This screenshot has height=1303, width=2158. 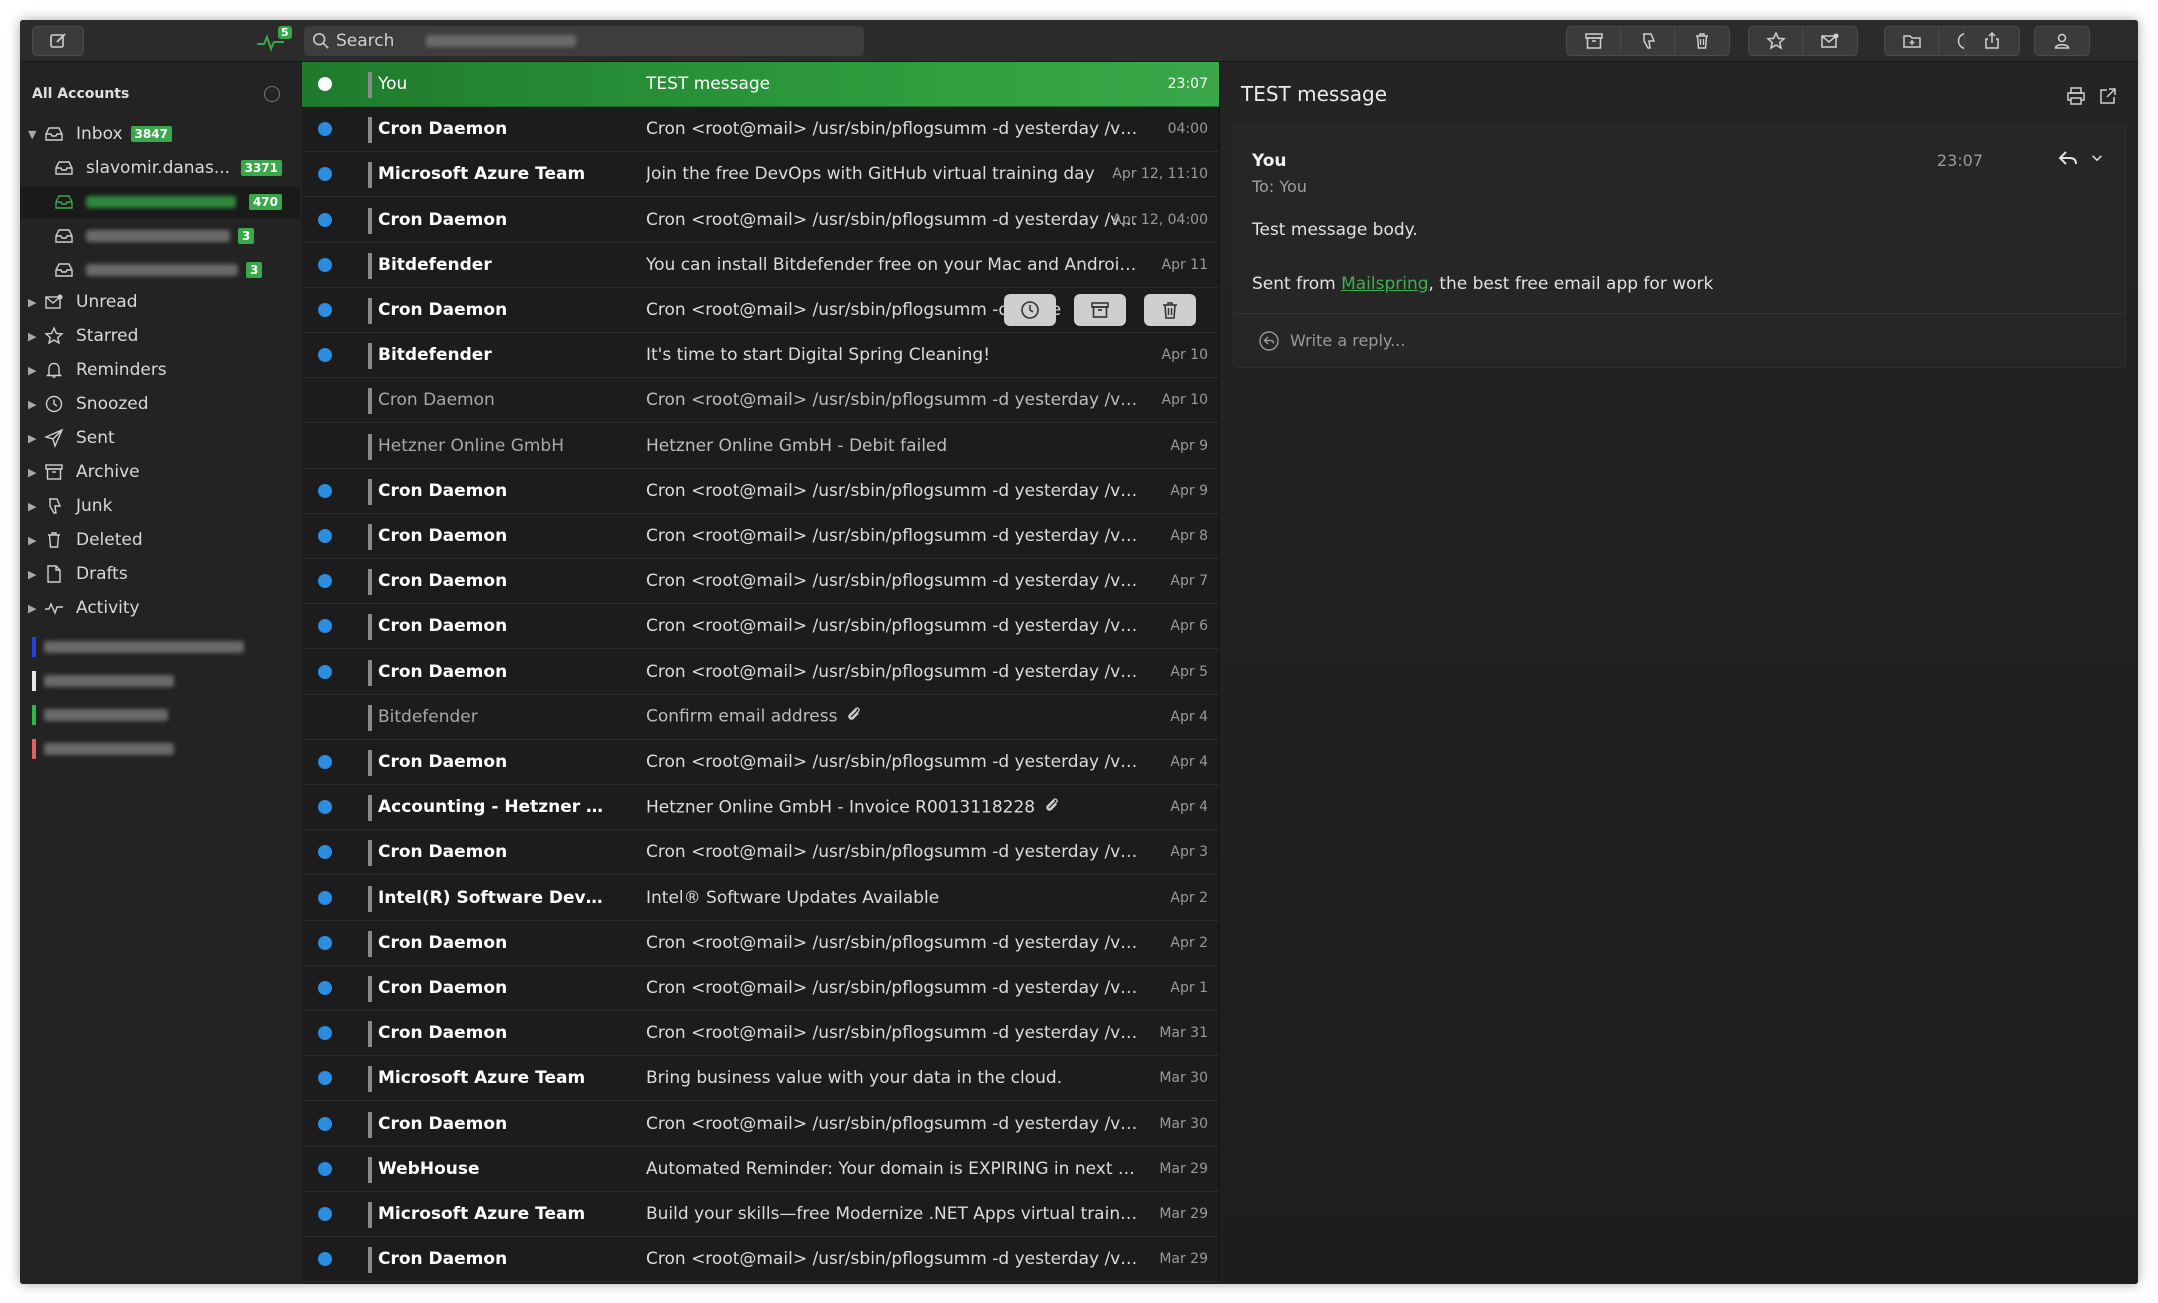 I want to click on activity-indicator: 5, so click(x=276, y=41).